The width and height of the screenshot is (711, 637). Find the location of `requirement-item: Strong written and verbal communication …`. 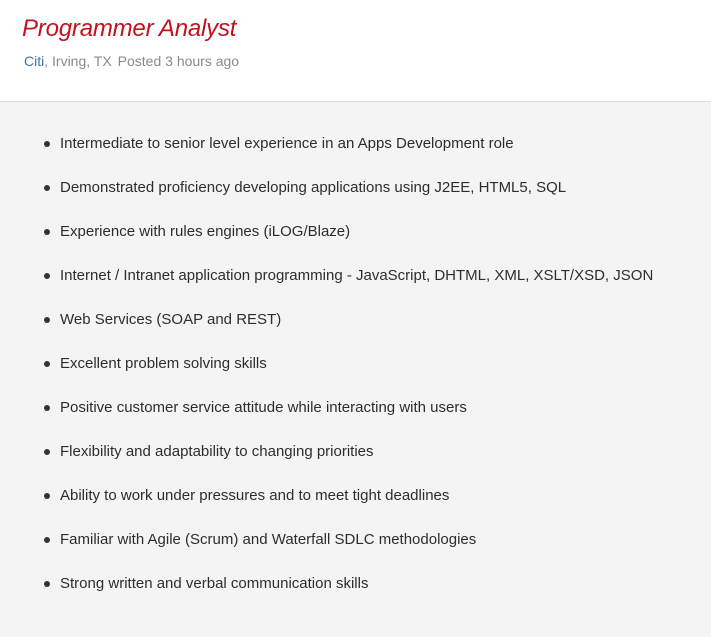

requirement-item: Strong written and verbal communication … is located at coordinates (377, 591).